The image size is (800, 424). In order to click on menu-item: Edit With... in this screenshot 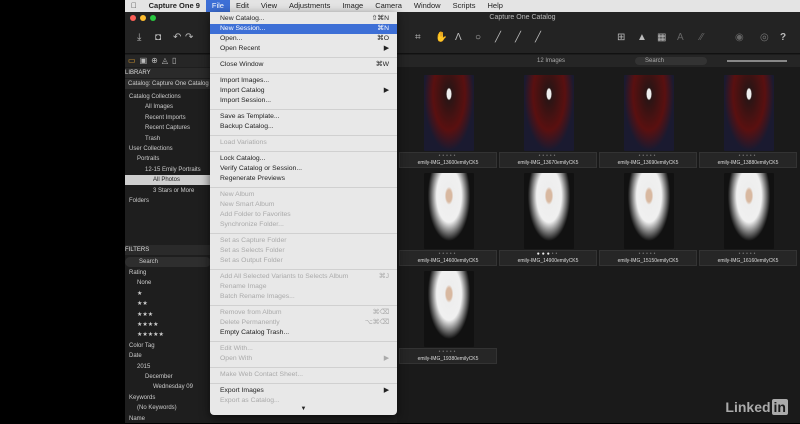, I will do `click(303, 349)`.